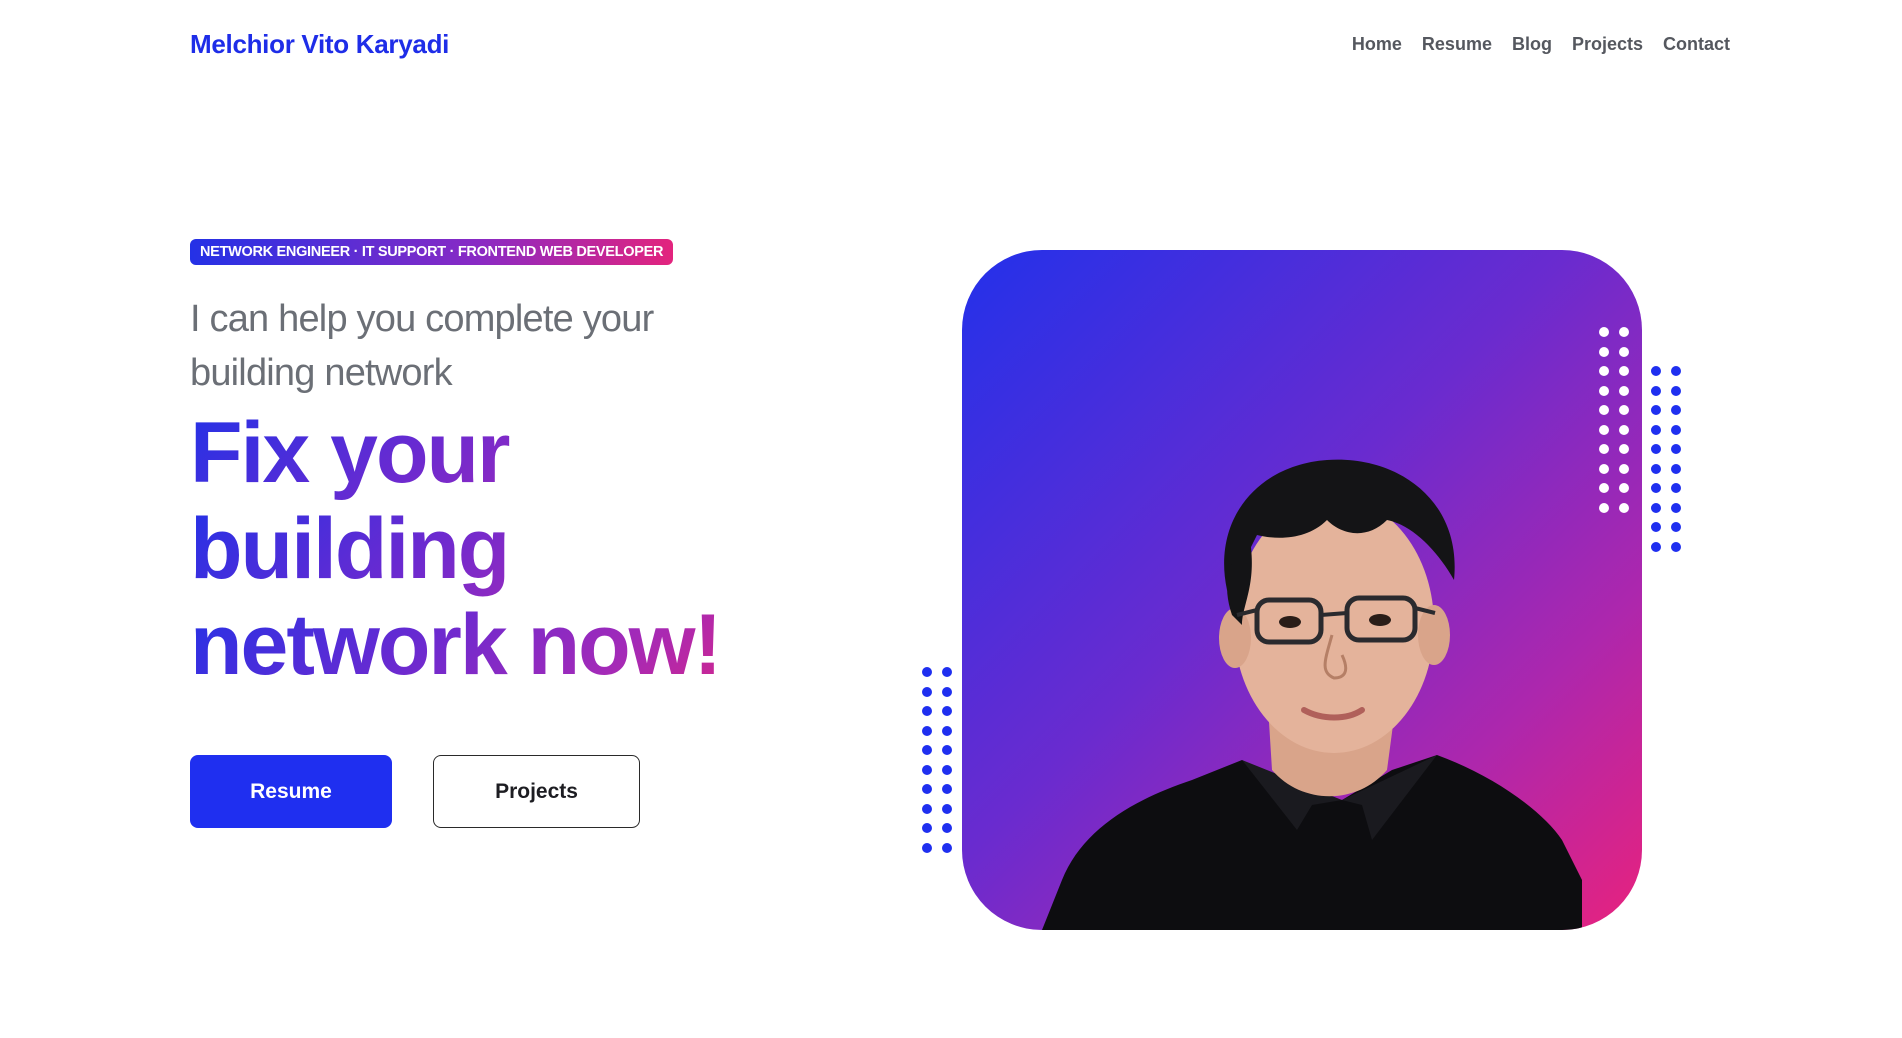 The height and width of the screenshot is (1038, 1902). I want to click on nav-item-projects: Projects, so click(1607, 44).